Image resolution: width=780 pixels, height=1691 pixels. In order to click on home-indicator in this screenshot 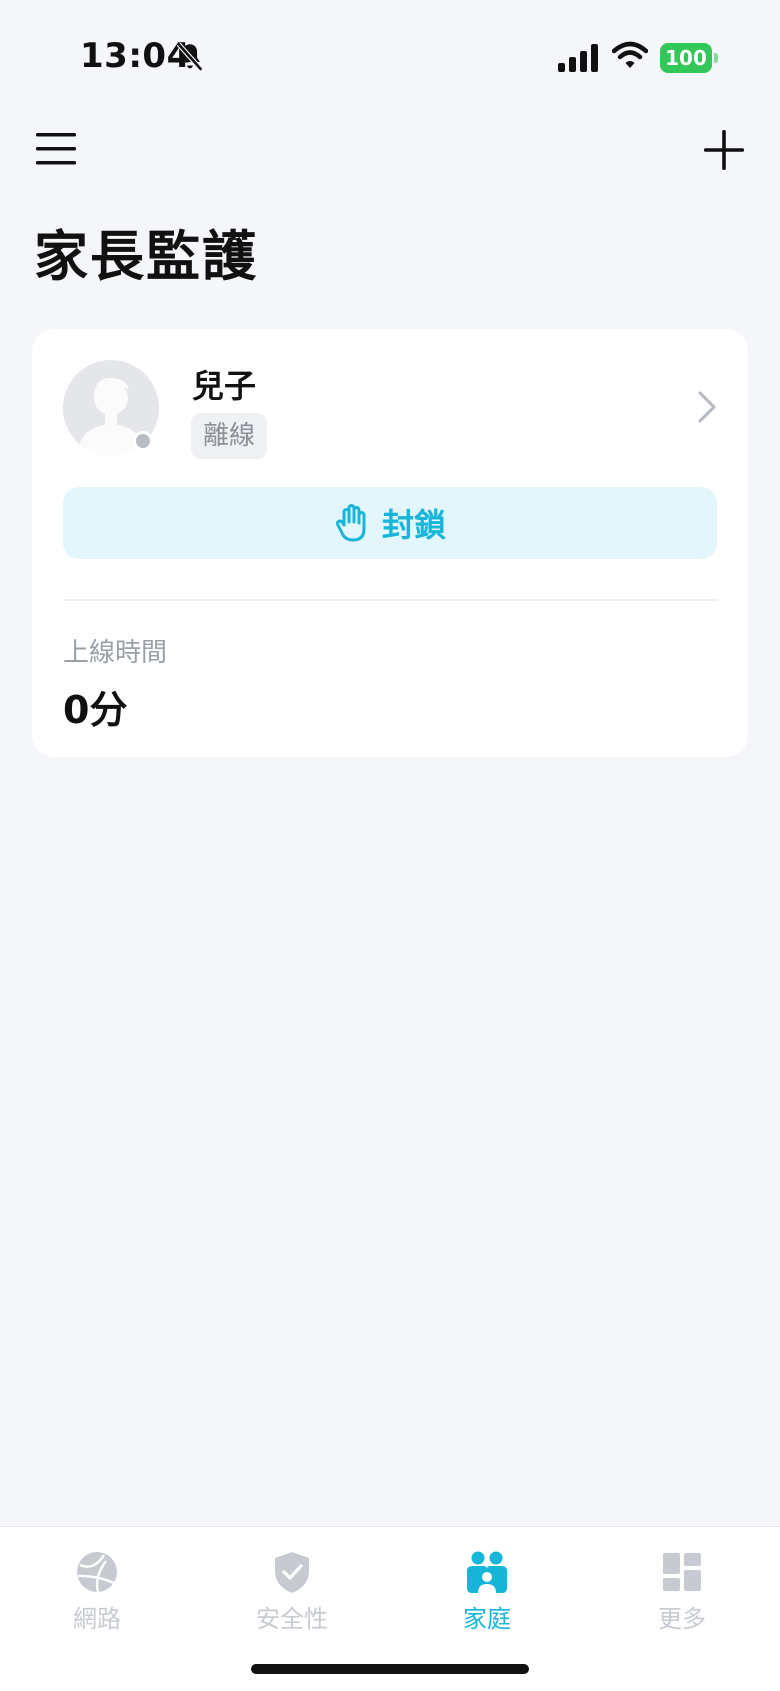, I will do `click(390, 1669)`.